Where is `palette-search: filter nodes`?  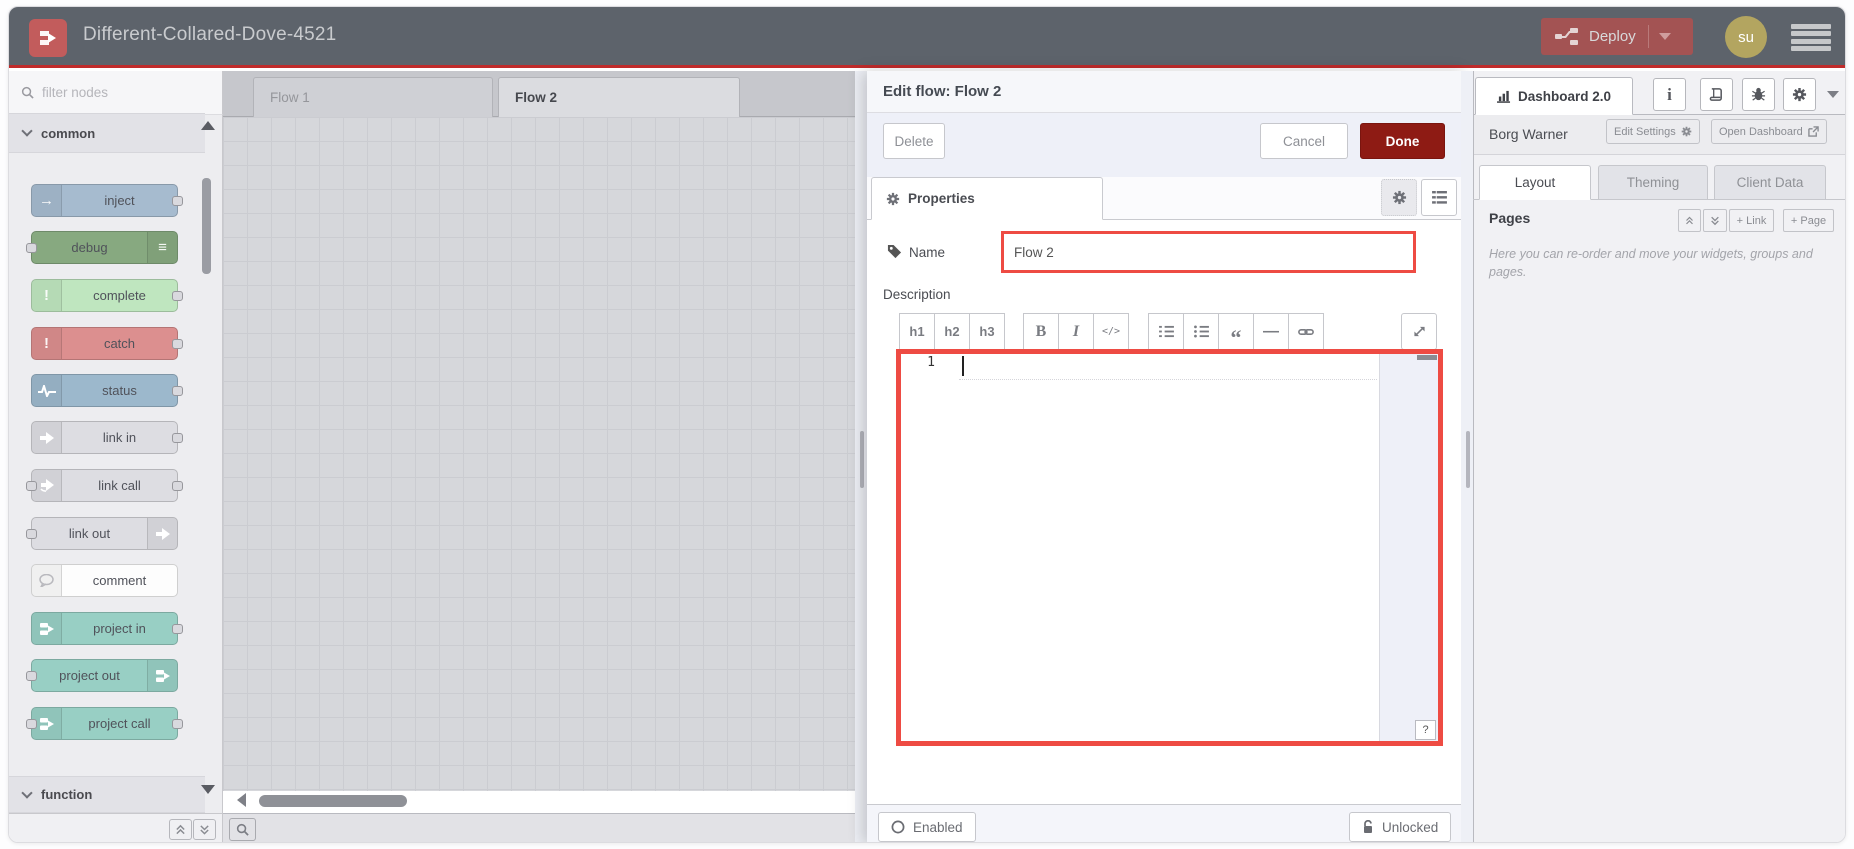
palette-search: filter nodes is located at coordinates (116, 93).